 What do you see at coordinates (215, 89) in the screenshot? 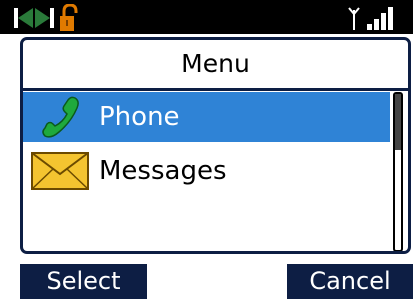
I see `title-divider` at bounding box center [215, 89].